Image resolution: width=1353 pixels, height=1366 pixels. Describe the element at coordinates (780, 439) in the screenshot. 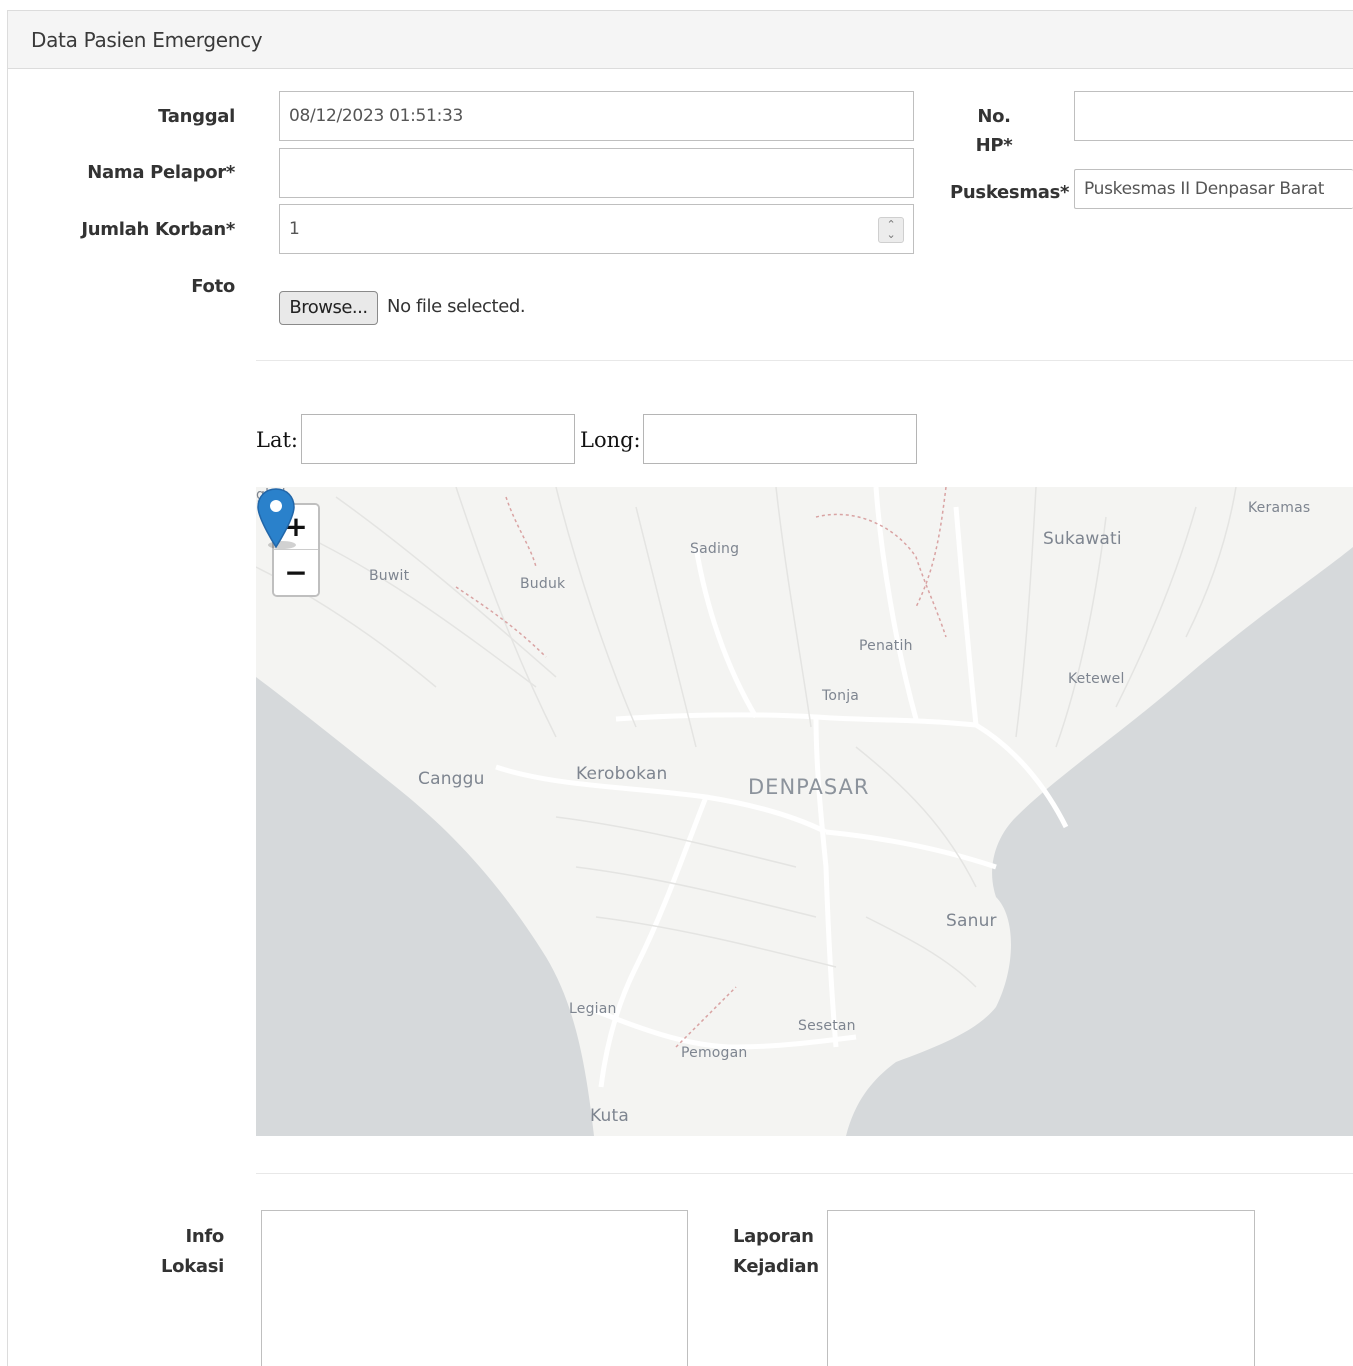

I see `long-input` at that location.